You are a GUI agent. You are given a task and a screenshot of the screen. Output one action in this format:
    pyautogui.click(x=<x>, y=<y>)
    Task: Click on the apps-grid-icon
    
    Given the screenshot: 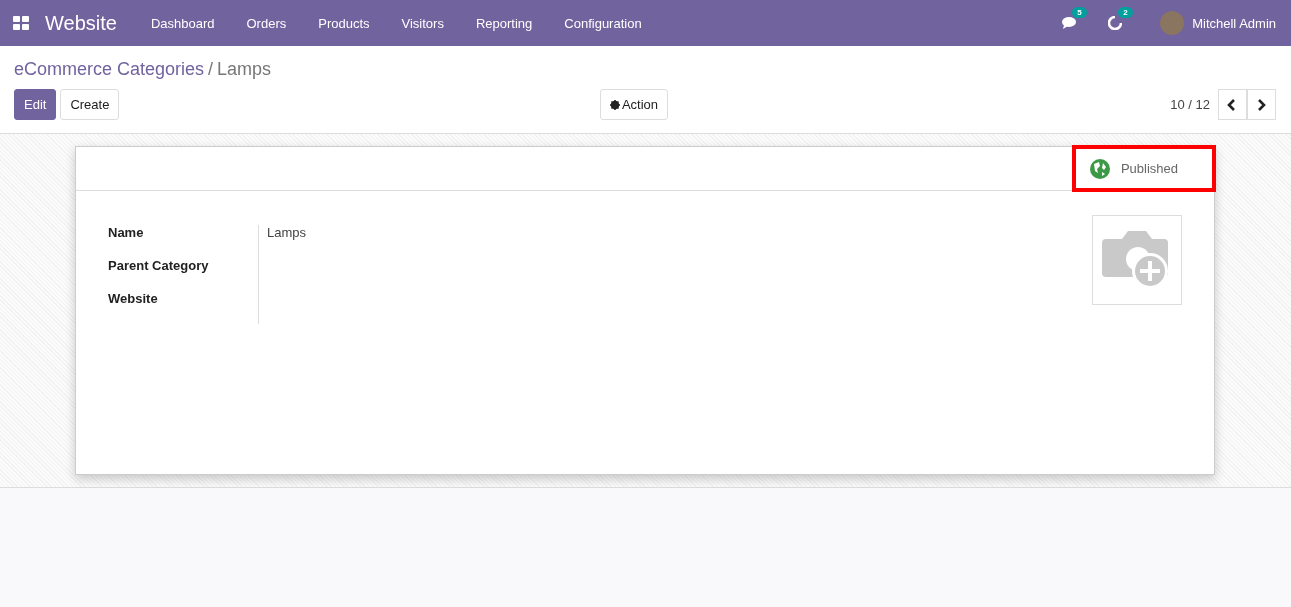 What is the action you would take?
    pyautogui.click(x=21, y=23)
    